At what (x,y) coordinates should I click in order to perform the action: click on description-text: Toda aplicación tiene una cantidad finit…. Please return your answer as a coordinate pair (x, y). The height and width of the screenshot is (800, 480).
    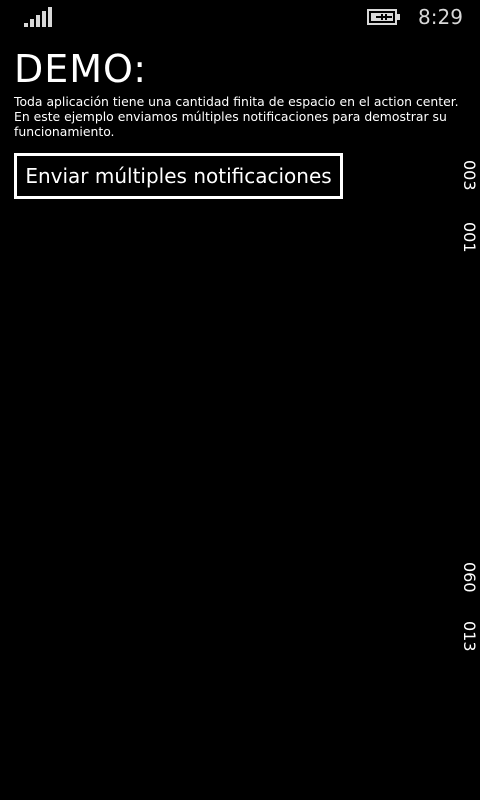
    Looking at the image, I should click on (236, 116).